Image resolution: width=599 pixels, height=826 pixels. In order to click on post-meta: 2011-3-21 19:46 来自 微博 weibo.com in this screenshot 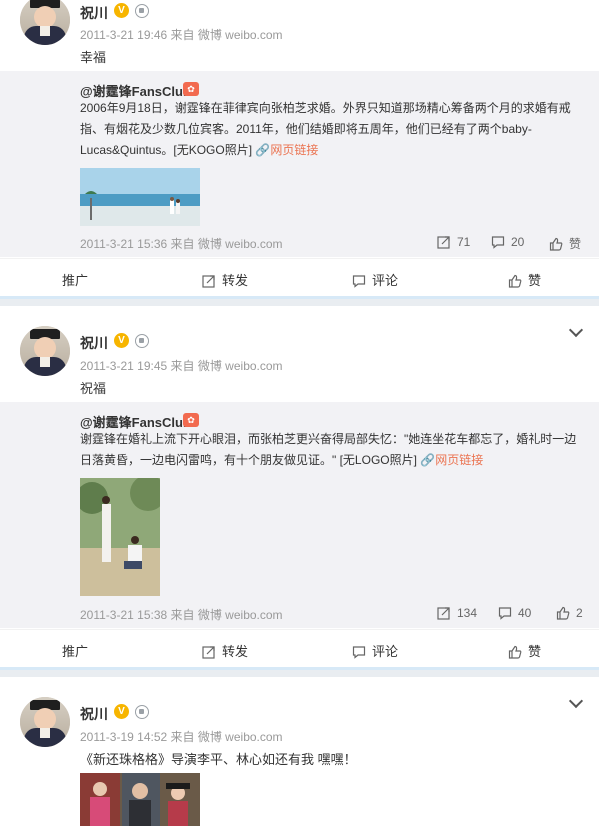, I will do `click(181, 34)`.